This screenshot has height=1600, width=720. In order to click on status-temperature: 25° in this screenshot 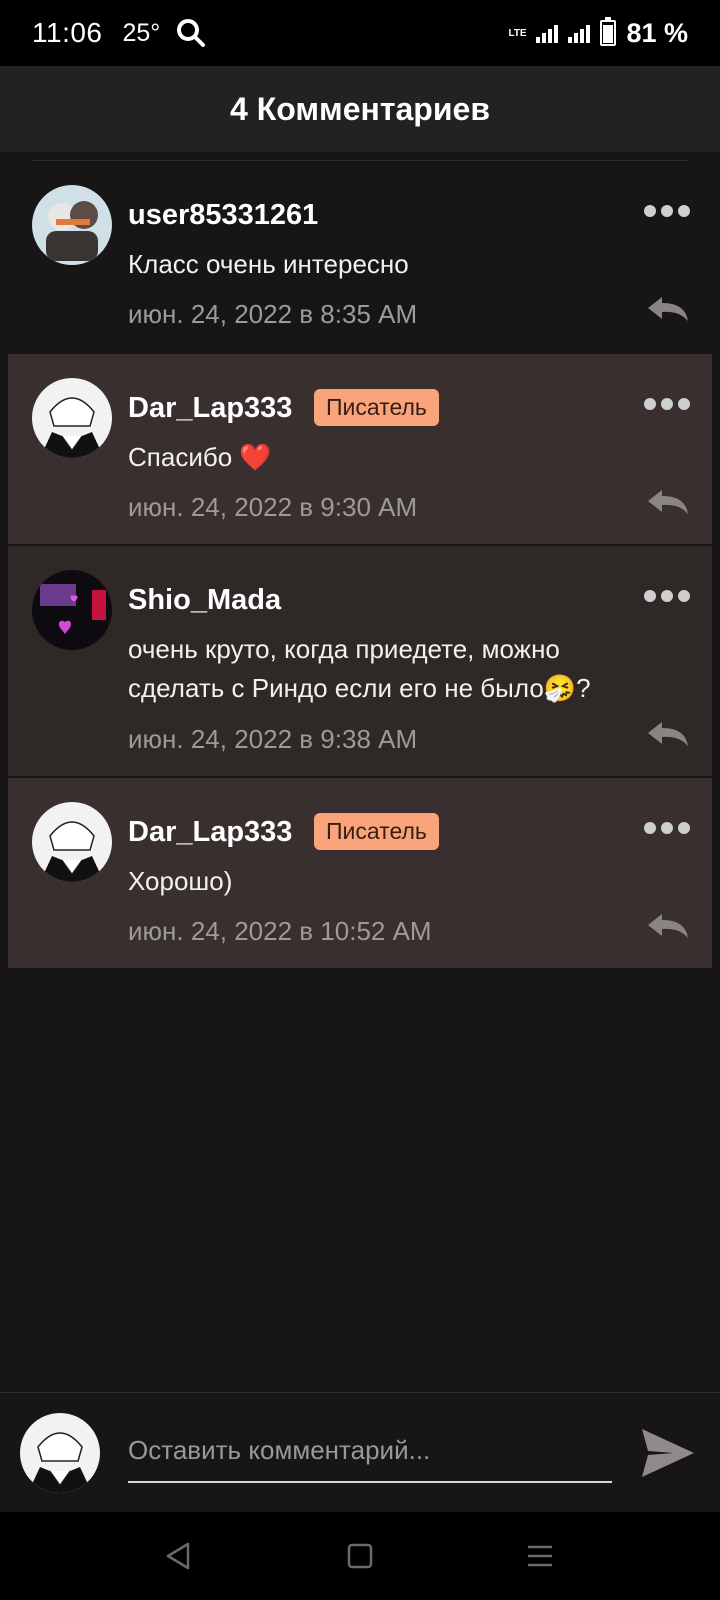, I will do `click(141, 32)`.